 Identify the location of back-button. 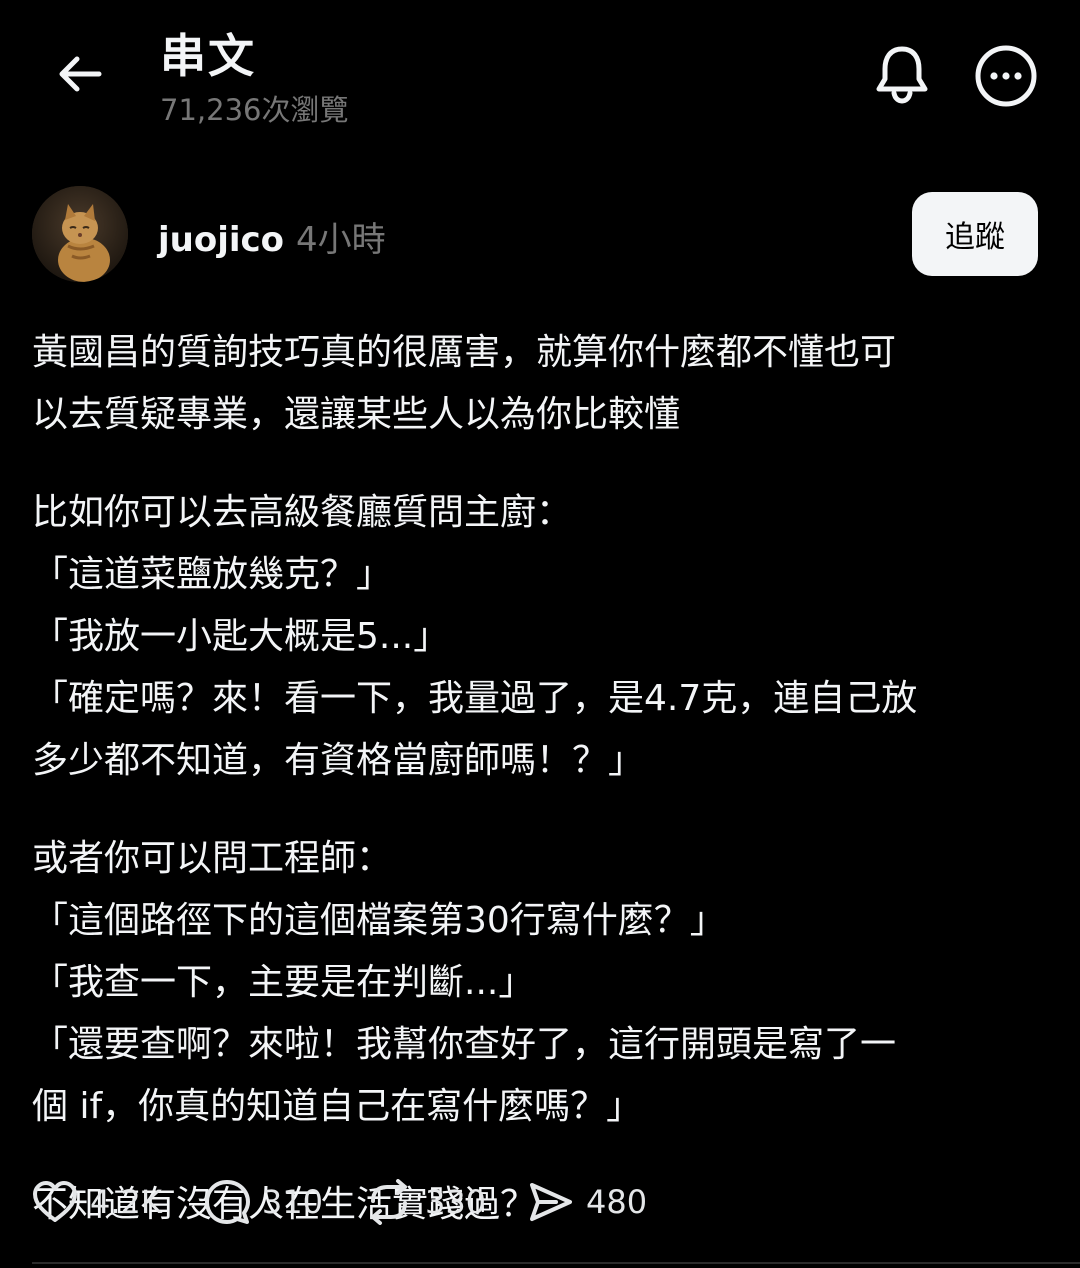
(80, 74).